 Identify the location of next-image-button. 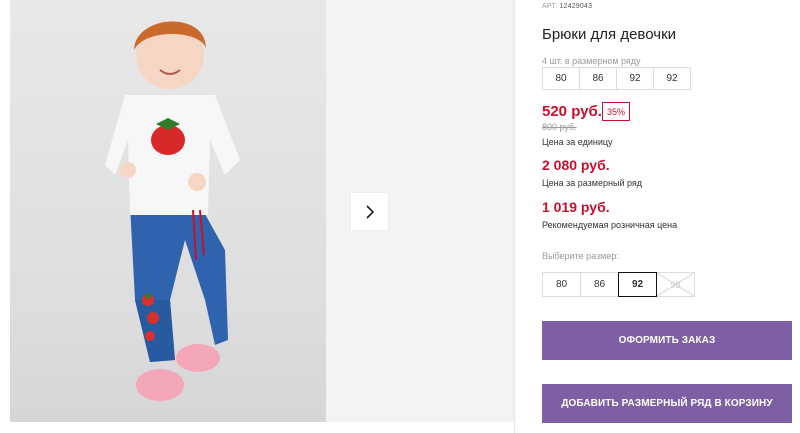
(369, 211).